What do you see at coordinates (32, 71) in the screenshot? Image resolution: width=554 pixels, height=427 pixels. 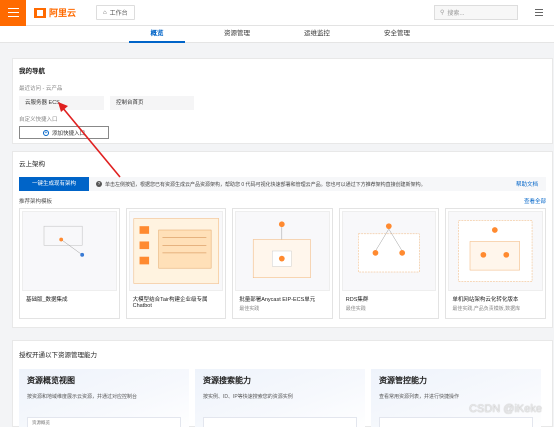 I see `nav-title: 我的导航` at bounding box center [32, 71].